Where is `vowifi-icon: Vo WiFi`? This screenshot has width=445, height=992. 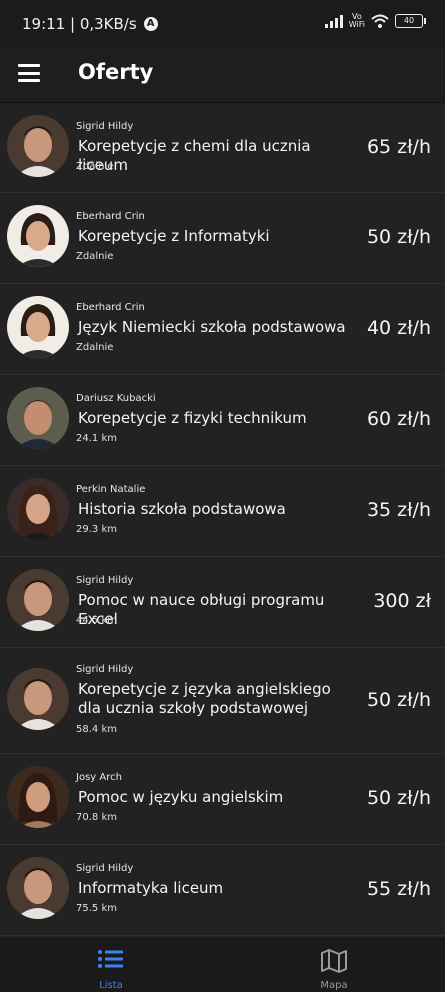
vowifi-icon: Vo WiFi is located at coordinates (356, 20).